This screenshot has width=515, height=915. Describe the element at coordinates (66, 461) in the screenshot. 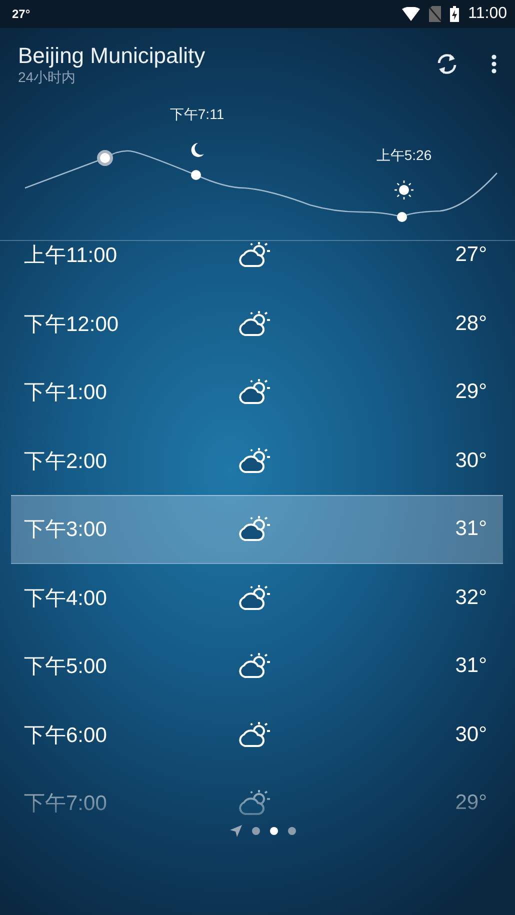

I see `hour-time: 下午2:00` at that location.